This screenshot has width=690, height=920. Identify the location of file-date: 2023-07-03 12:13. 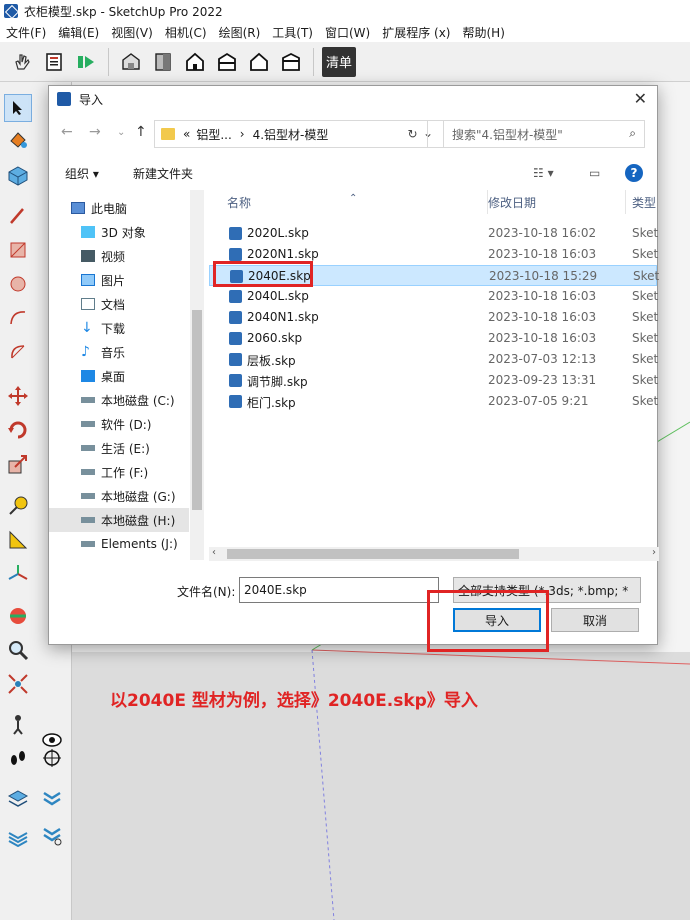
(542, 359).